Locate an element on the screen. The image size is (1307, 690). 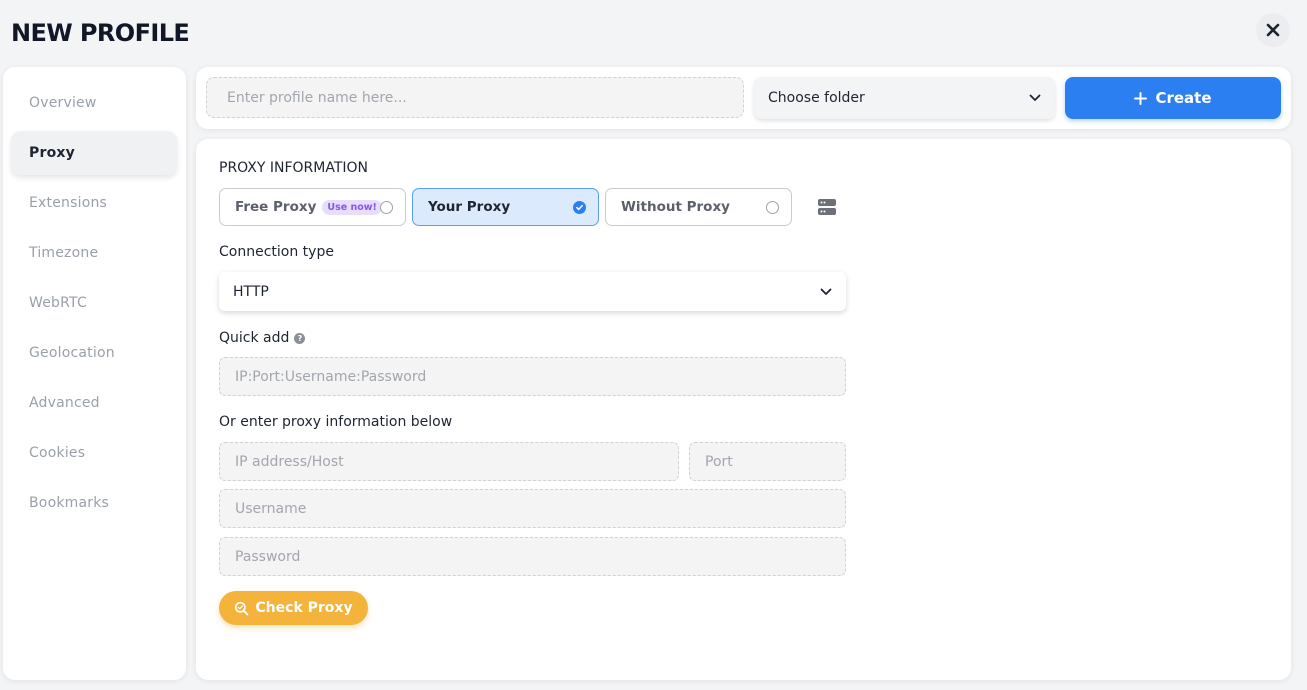
proxy-option-your-proxy: Your Proxy is located at coordinates (505, 207).